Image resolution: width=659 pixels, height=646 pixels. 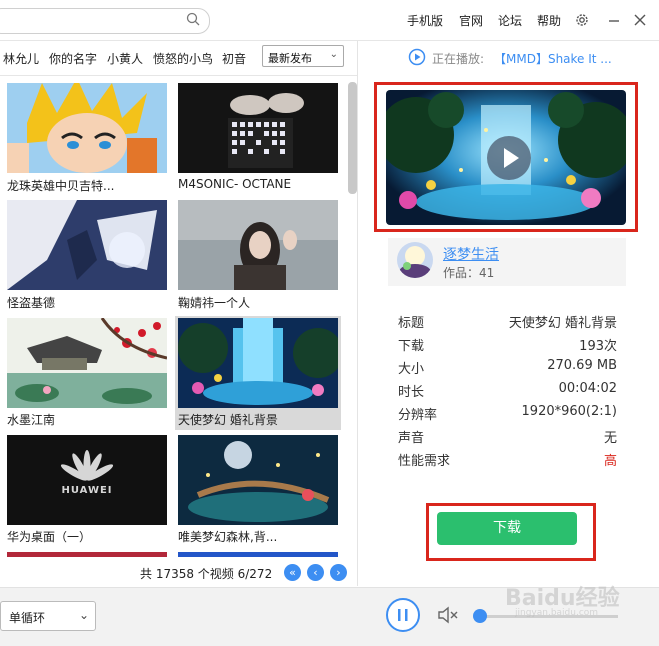 I want to click on video-title: M4SONIC- OCTANE, so click(x=258, y=184).